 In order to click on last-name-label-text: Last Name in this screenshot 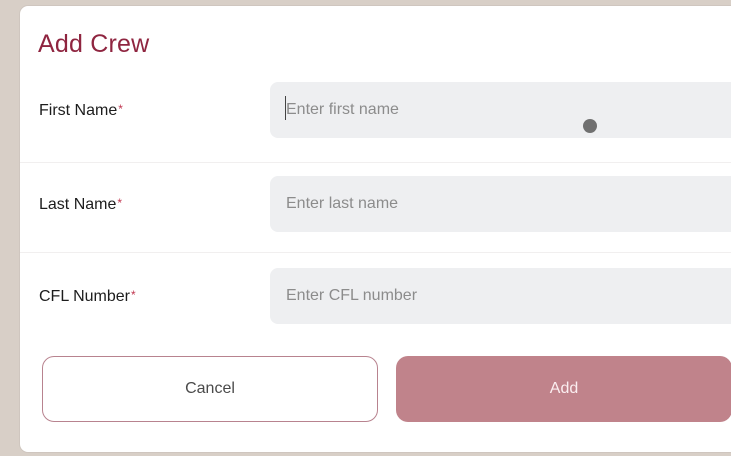, I will do `click(78, 204)`.